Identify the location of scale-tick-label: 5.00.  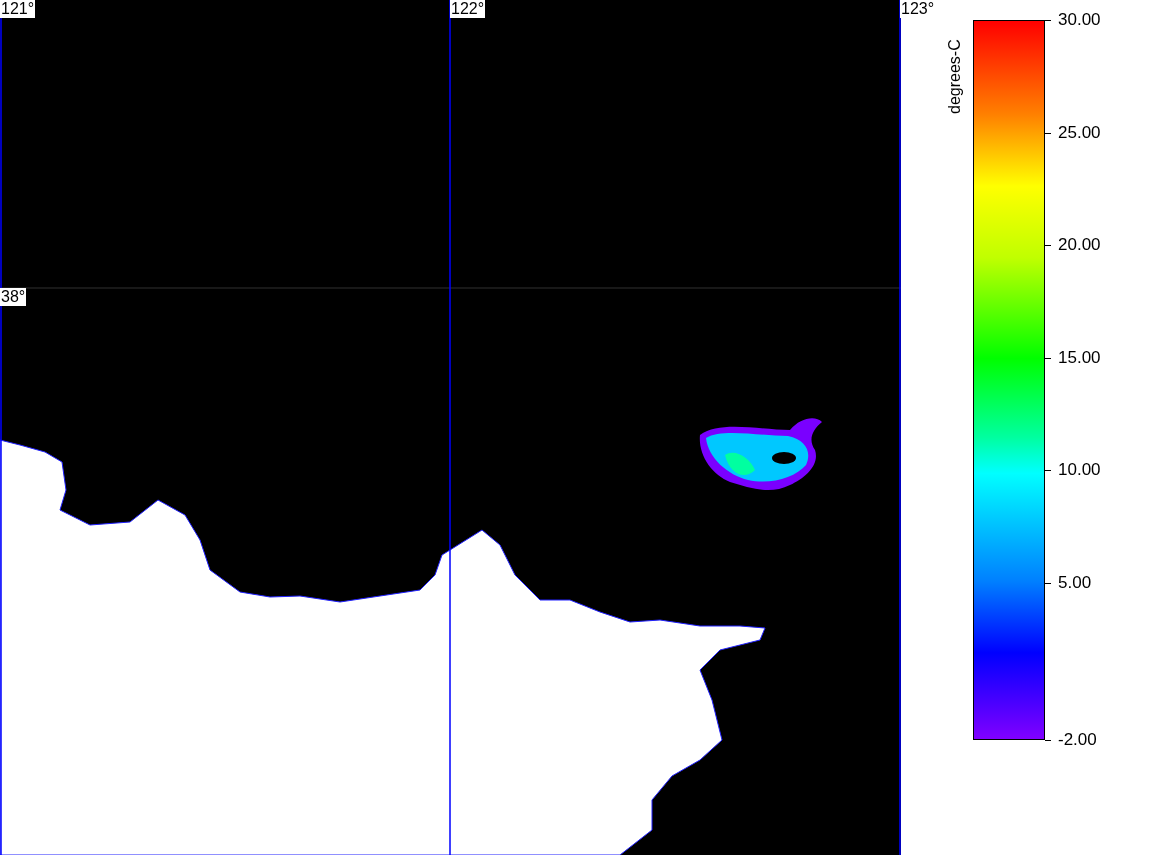
(1075, 582).